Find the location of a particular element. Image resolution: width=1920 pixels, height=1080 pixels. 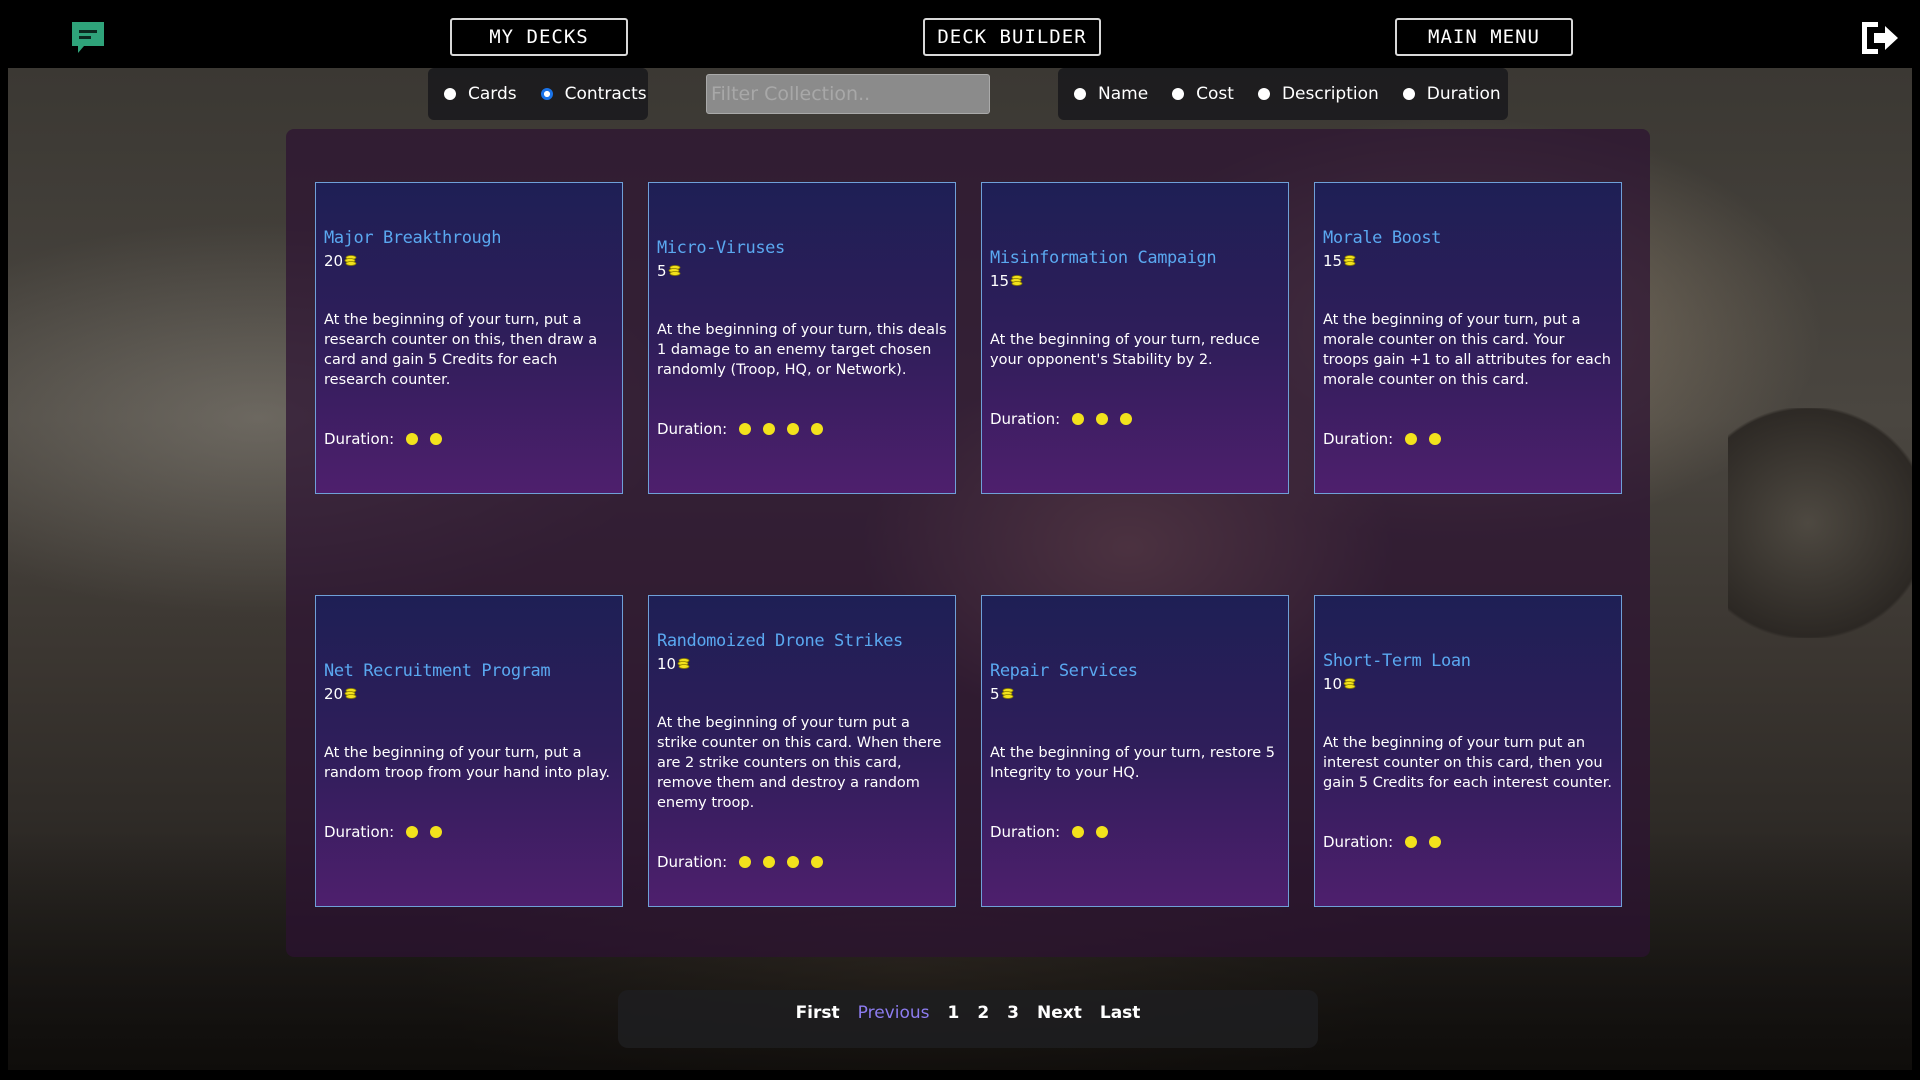

type-radio-cards: Cards is located at coordinates (480, 94).